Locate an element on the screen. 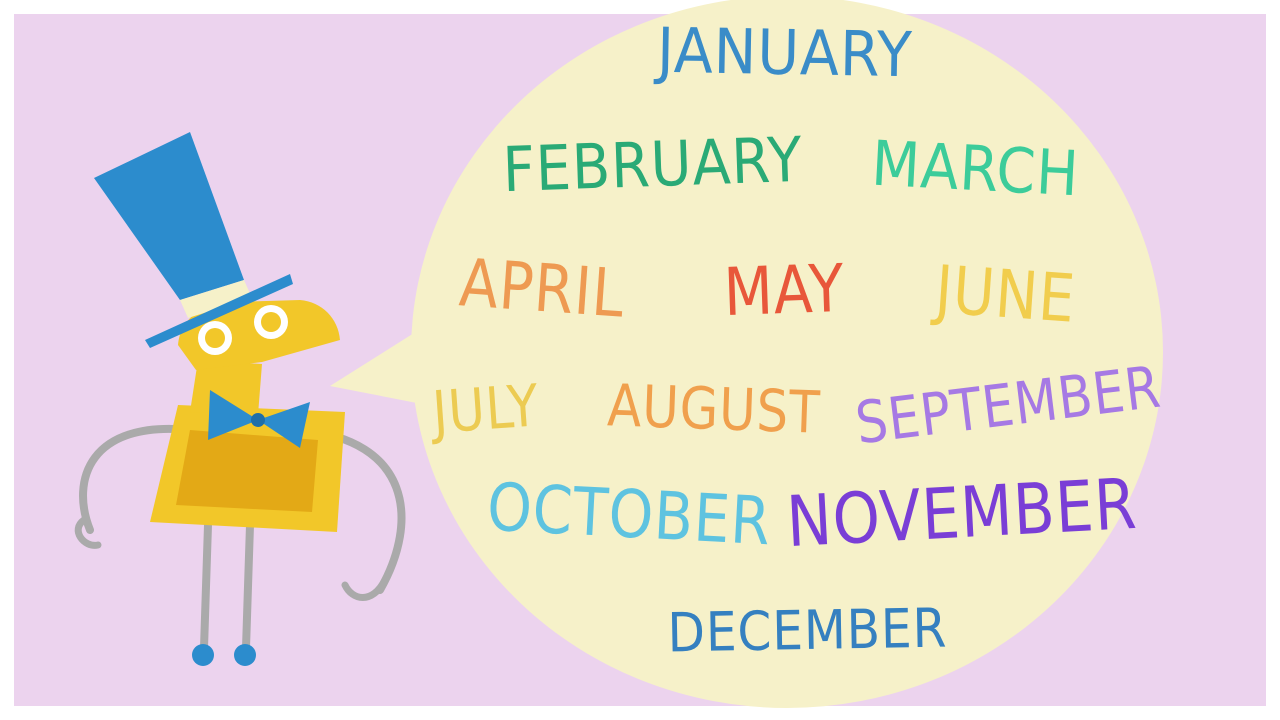 This screenshot has width=1280, height=720. month-december: DECEMBER is located at coordinates (807, 630).